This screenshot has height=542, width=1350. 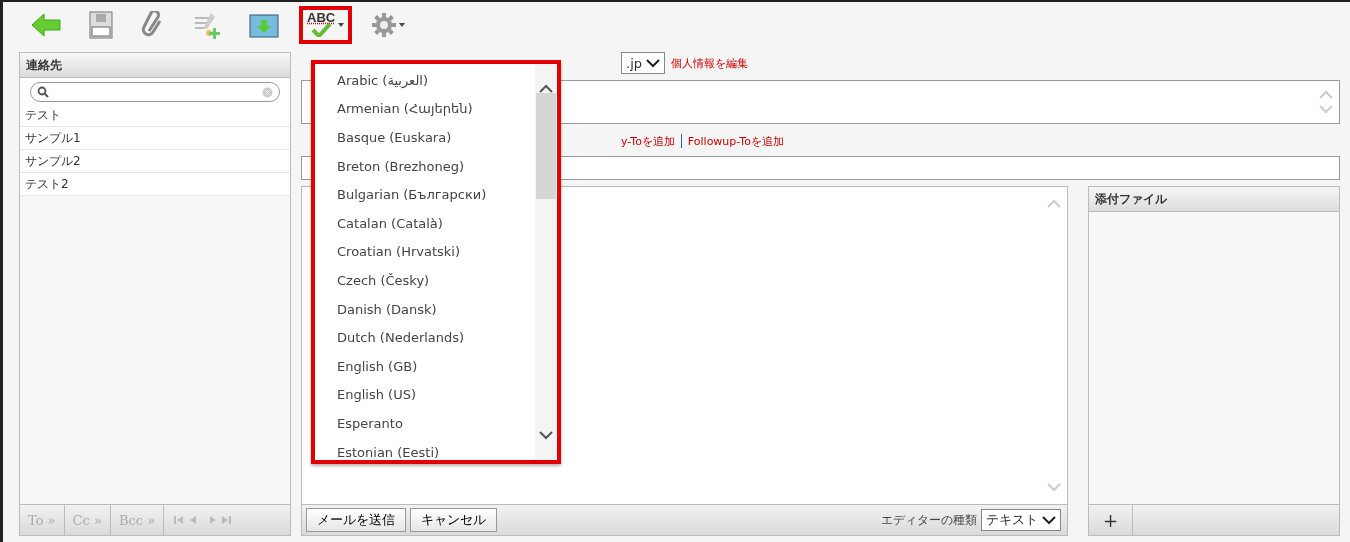 I want to click on scrollbar, so click(x=546, y=262).